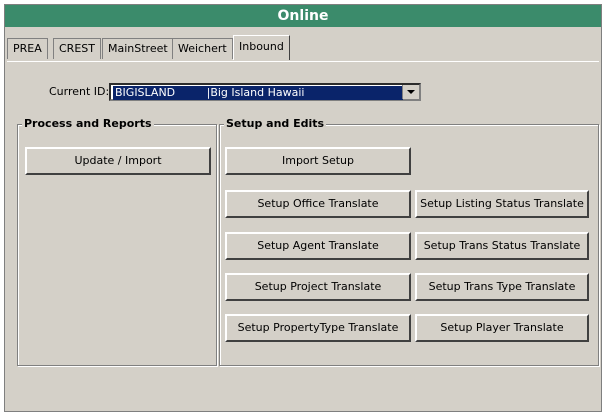 The height and width of the screenshot is (412, 606). I want to click on update-import-button: Update / Import, so click(118, 161).